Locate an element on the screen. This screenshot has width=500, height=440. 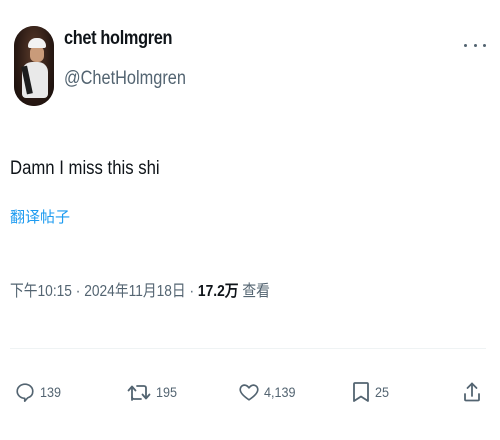
share-button is located at coordinates (472, 392).